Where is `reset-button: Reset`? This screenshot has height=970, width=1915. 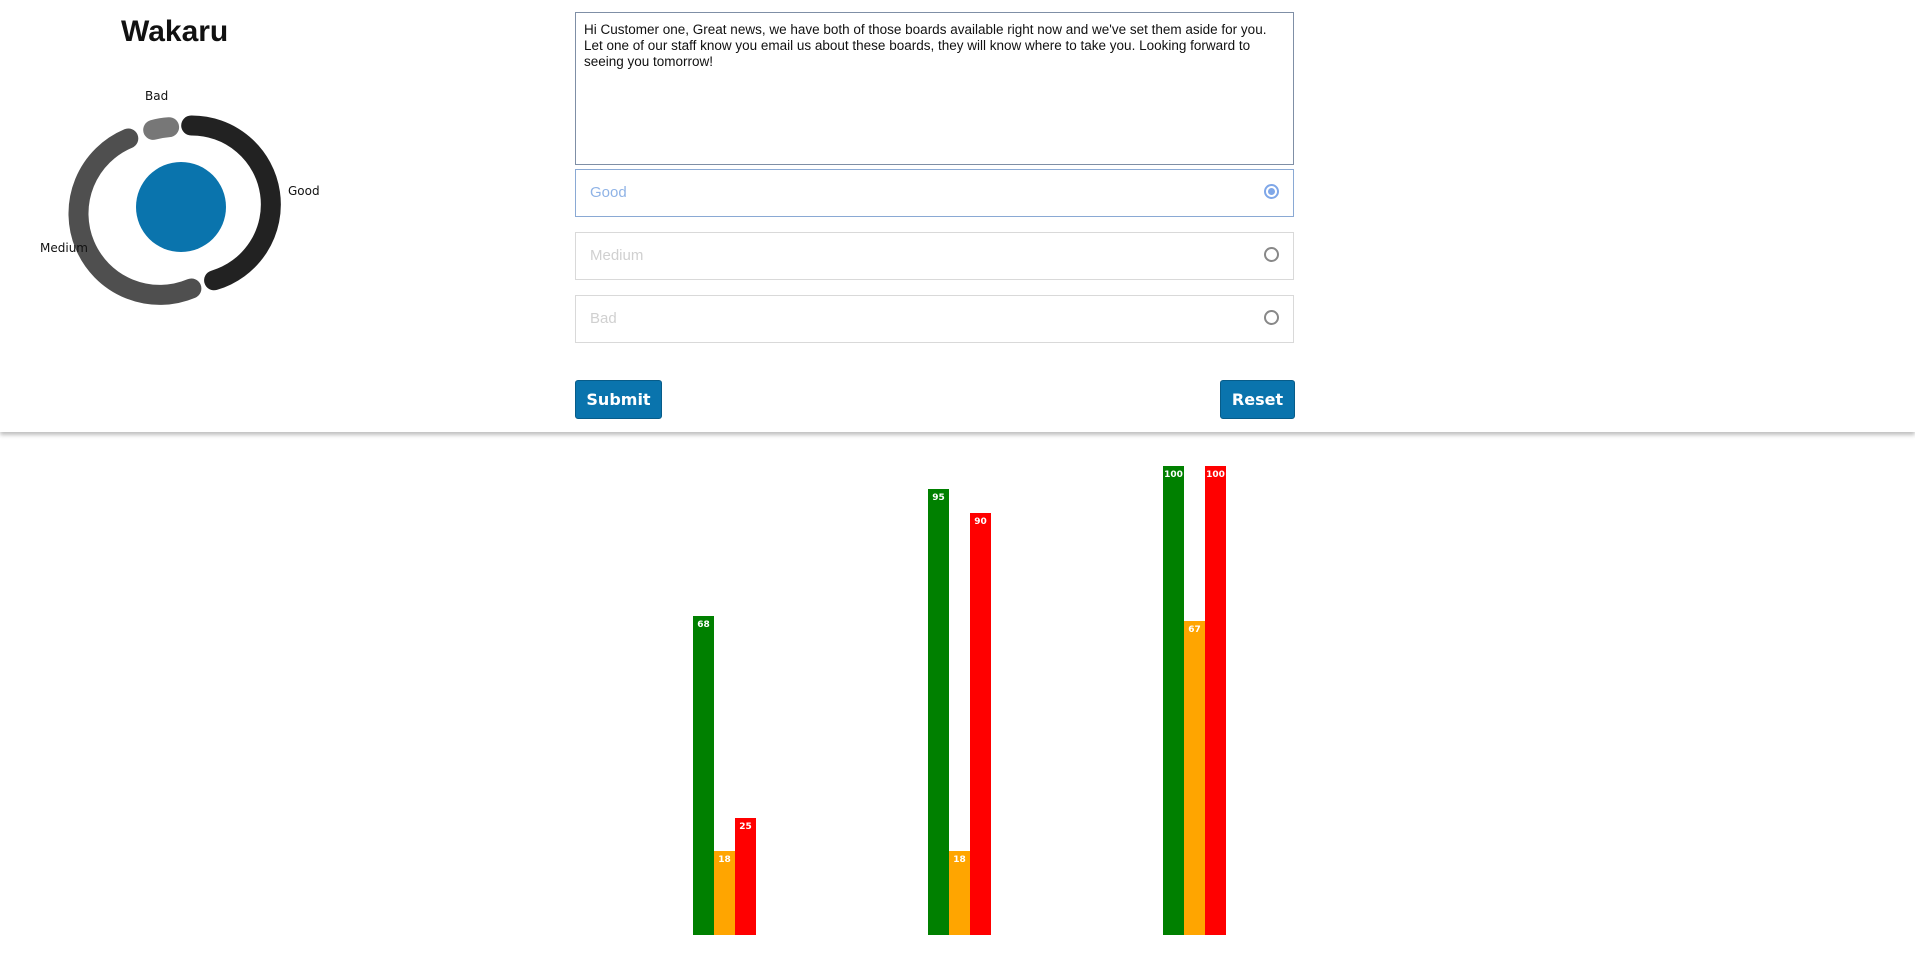 reset-button: Reset is located at coordinates (1257, 399).